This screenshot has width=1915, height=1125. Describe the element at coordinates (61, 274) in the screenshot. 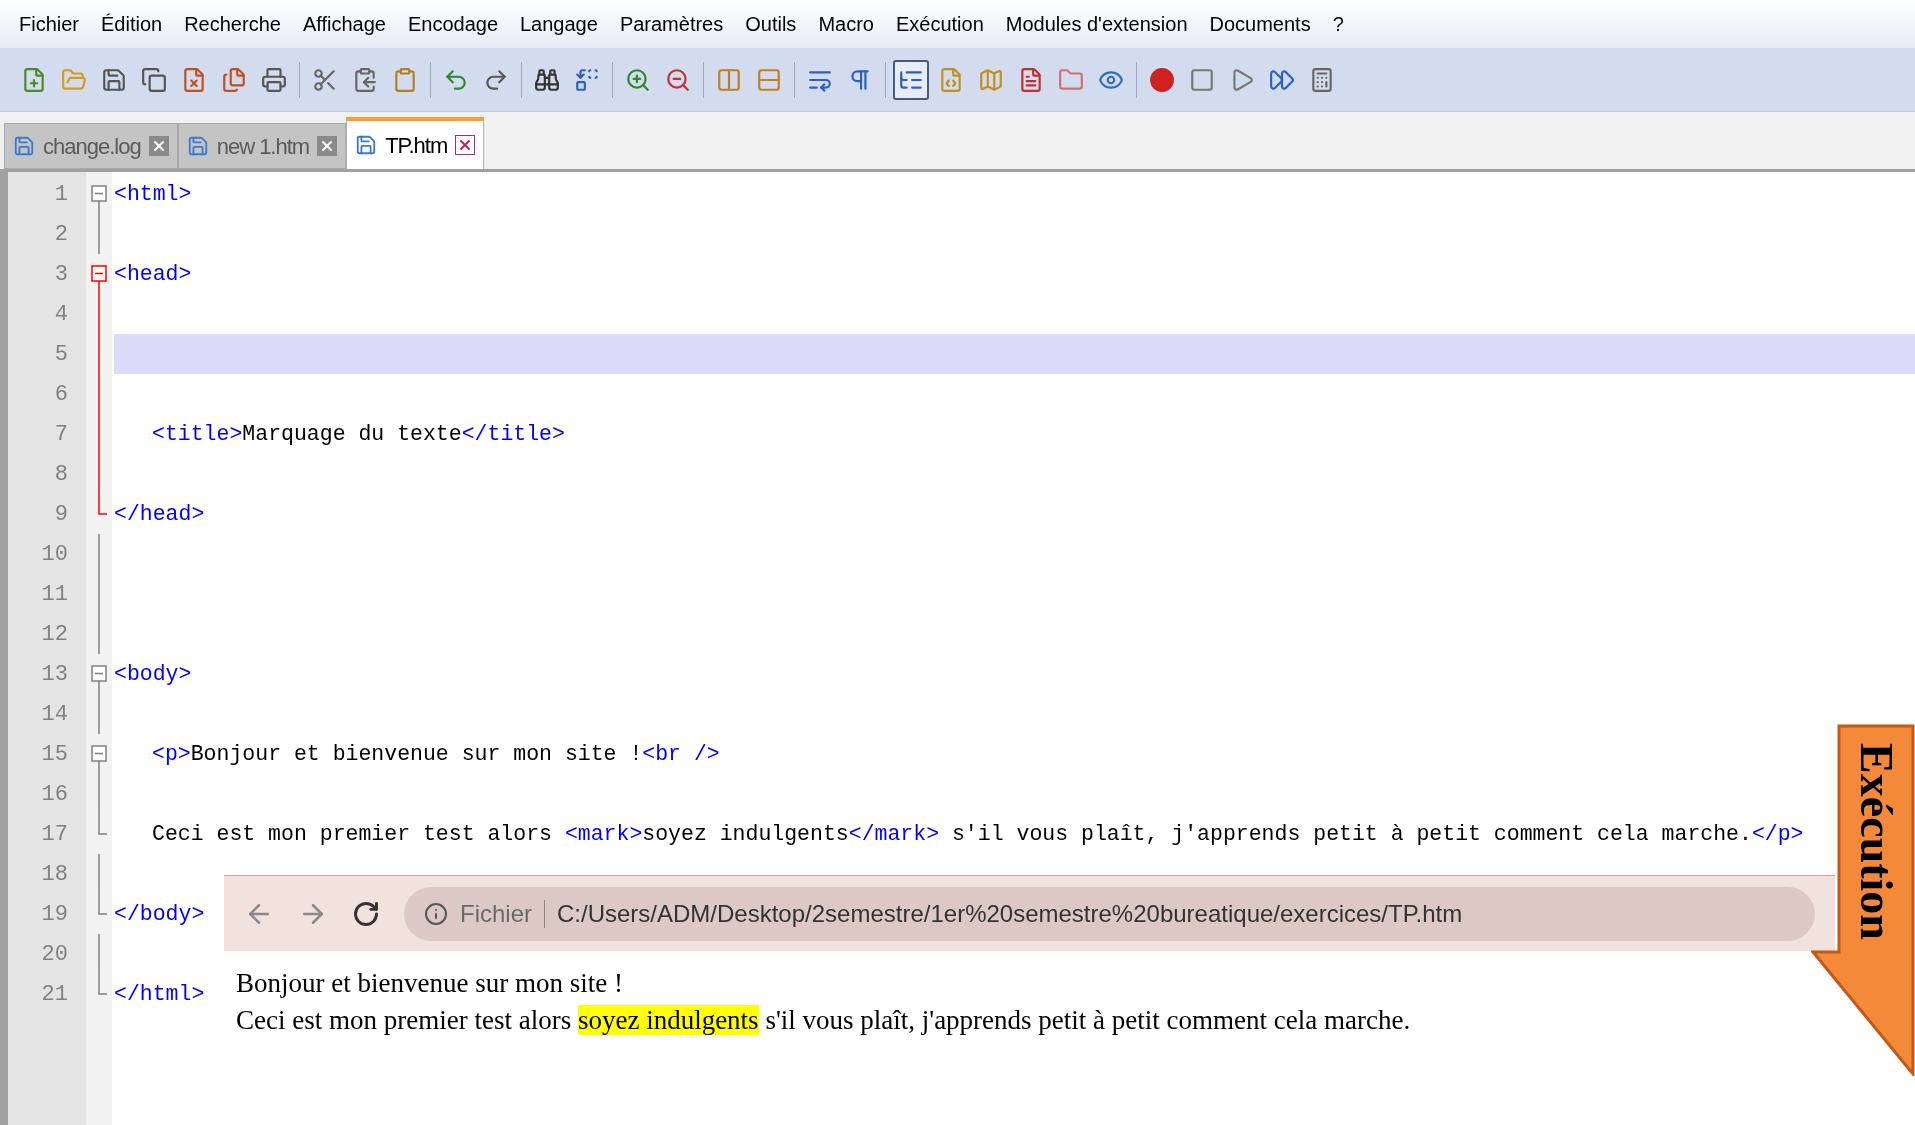

I see `line-number: 3` at that location.